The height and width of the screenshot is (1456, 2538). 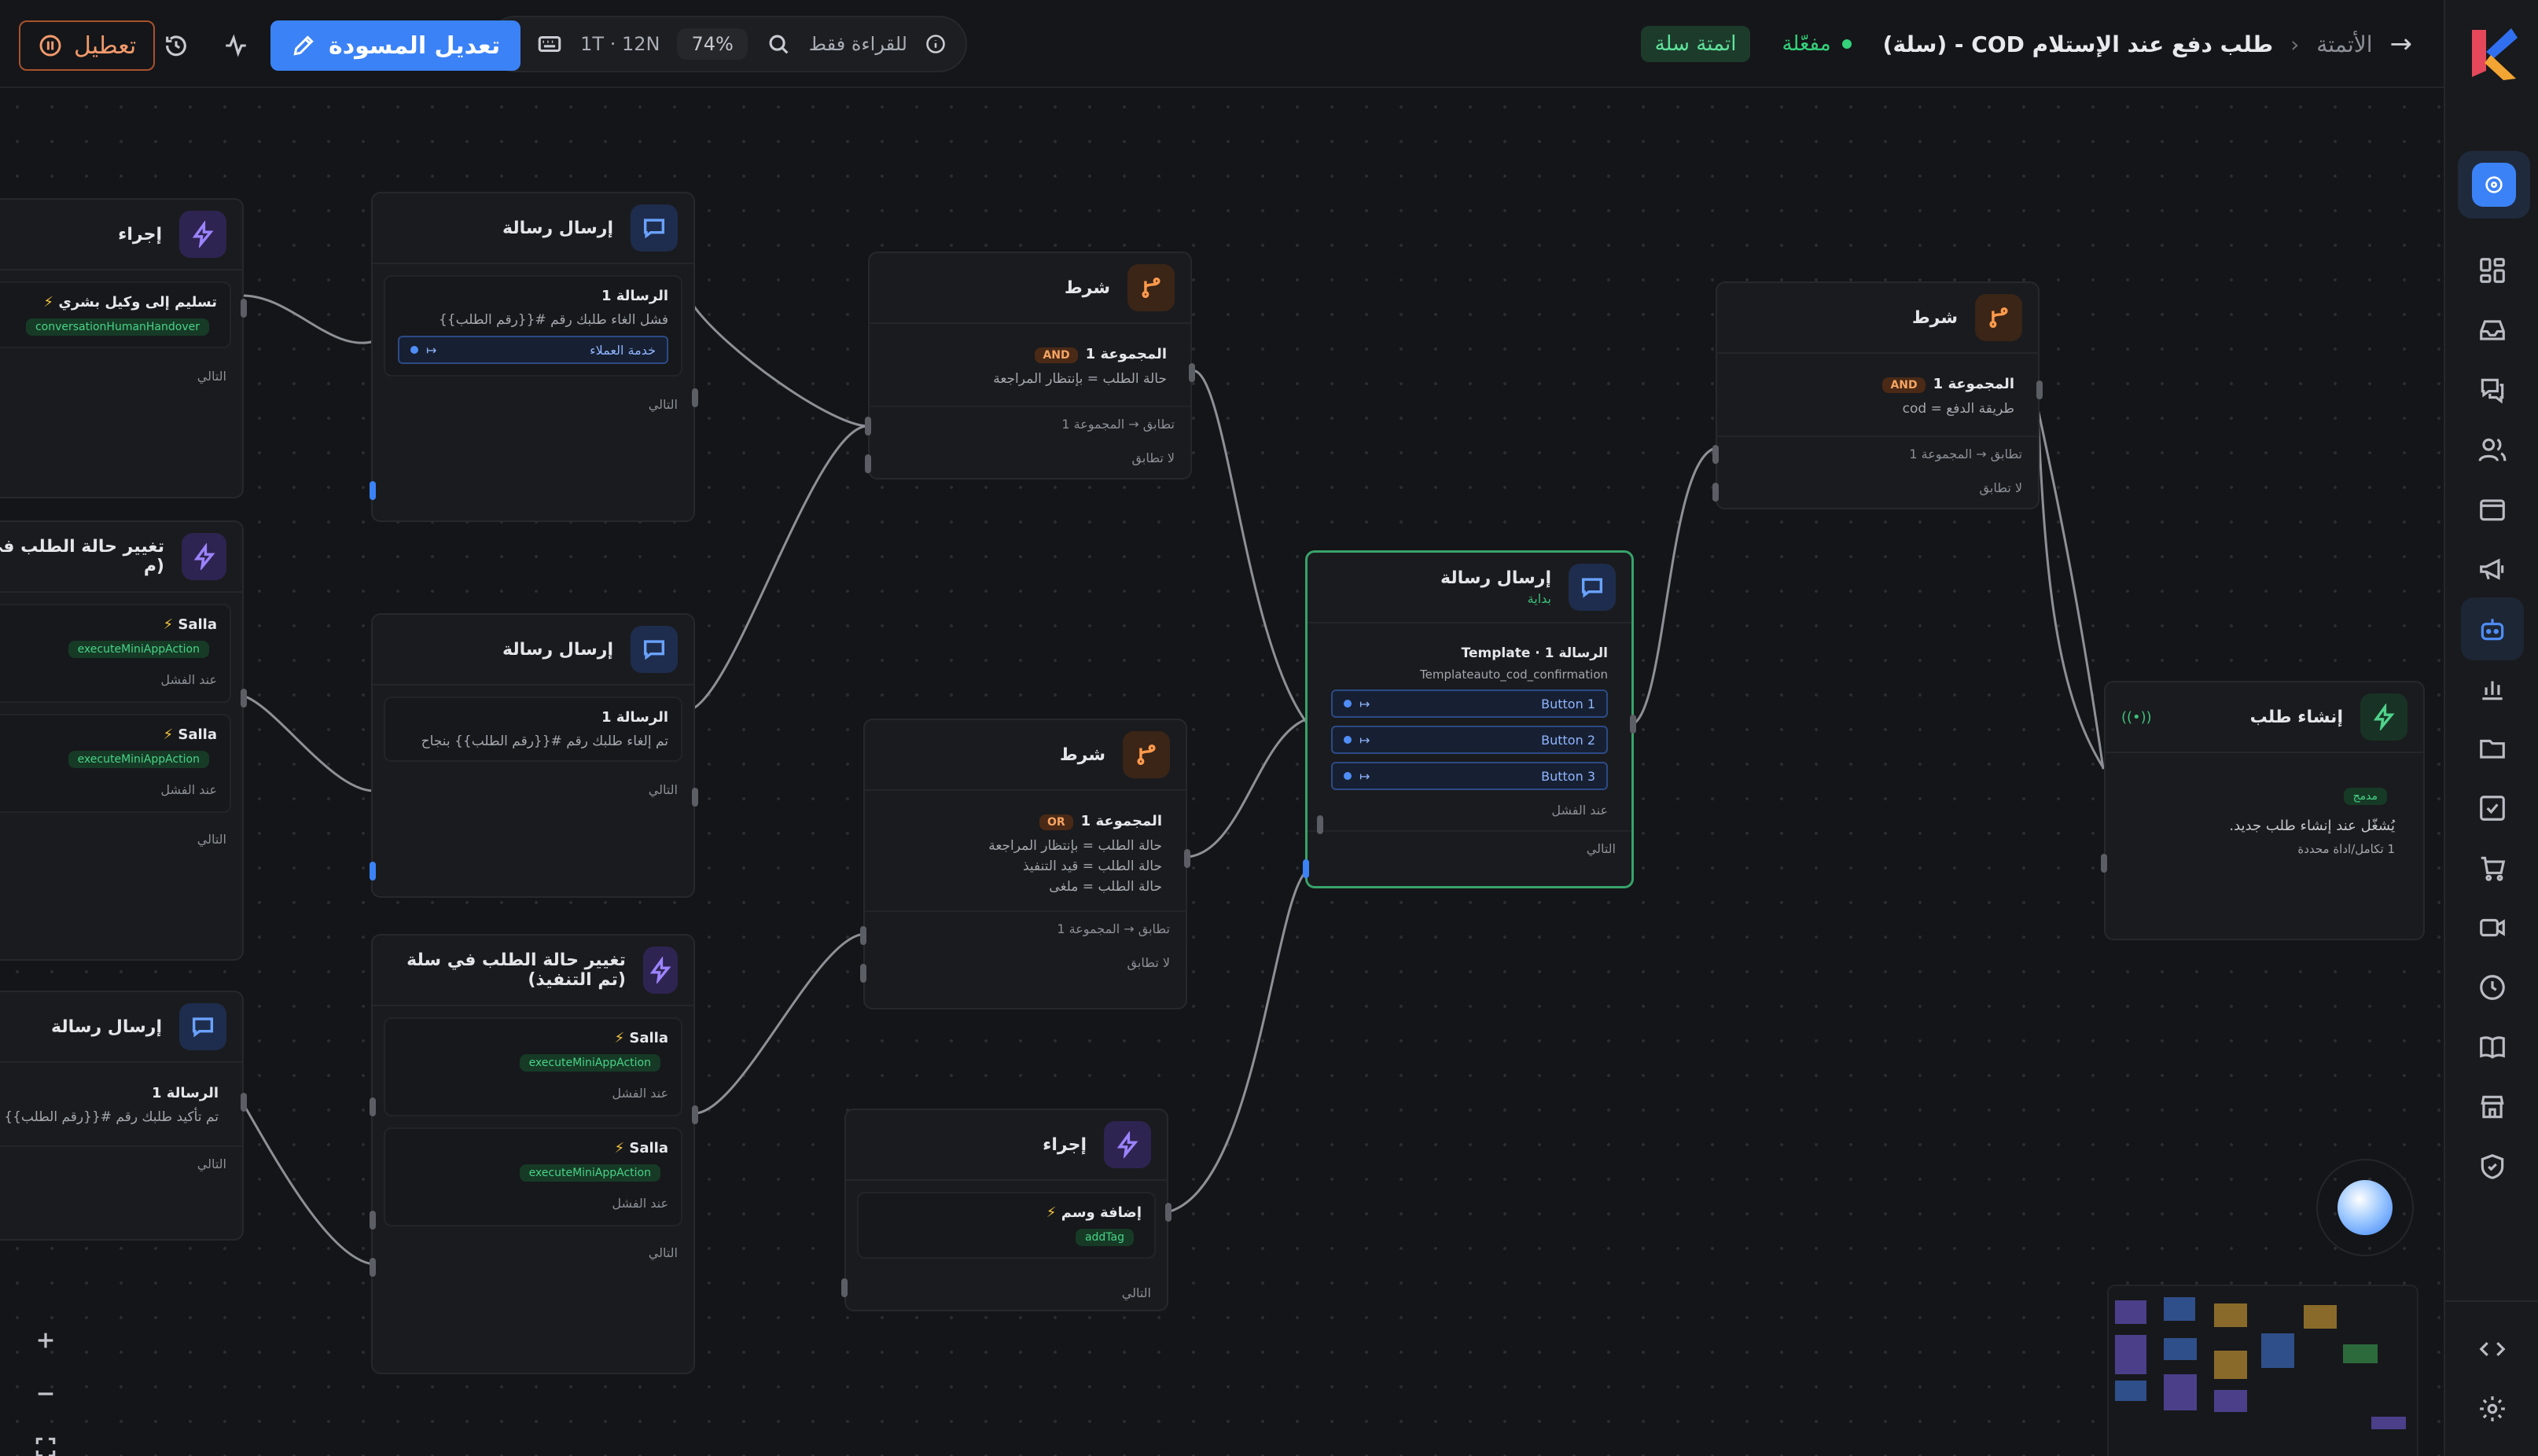 What do you see at coordinates (2492, 748) in the screenshot?
I see `sidebar-item-files` at bounding box center [2492, 748].